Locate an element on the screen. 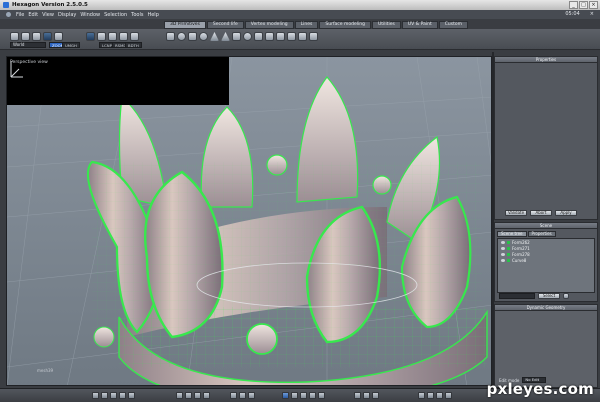  cube-lcnp-icon is located at coordinates (101, 36).